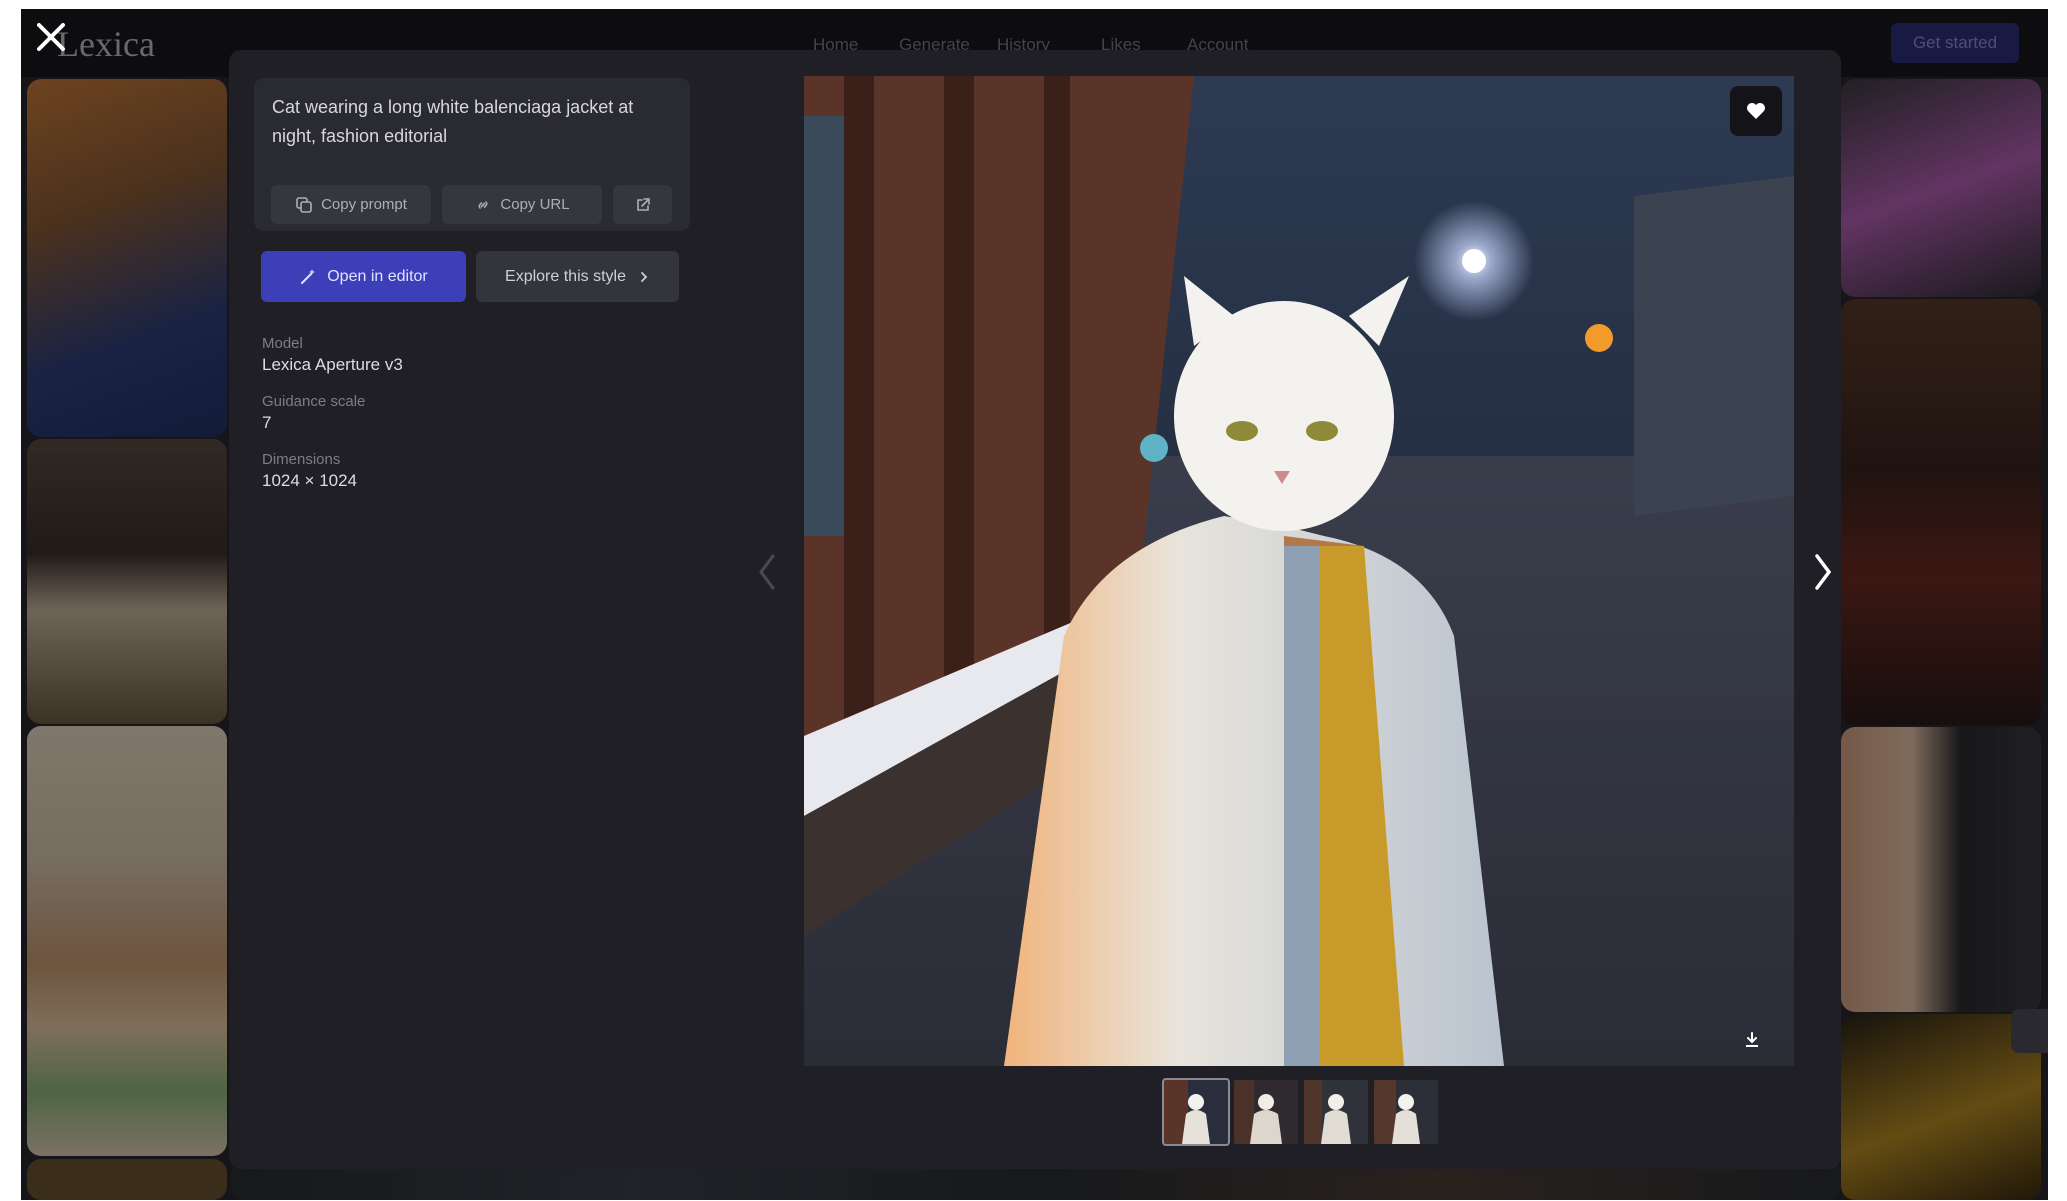  Describe the element at coordinates (1955, 43) in the screenshot. I see `get-started-button: Get started` at that location.